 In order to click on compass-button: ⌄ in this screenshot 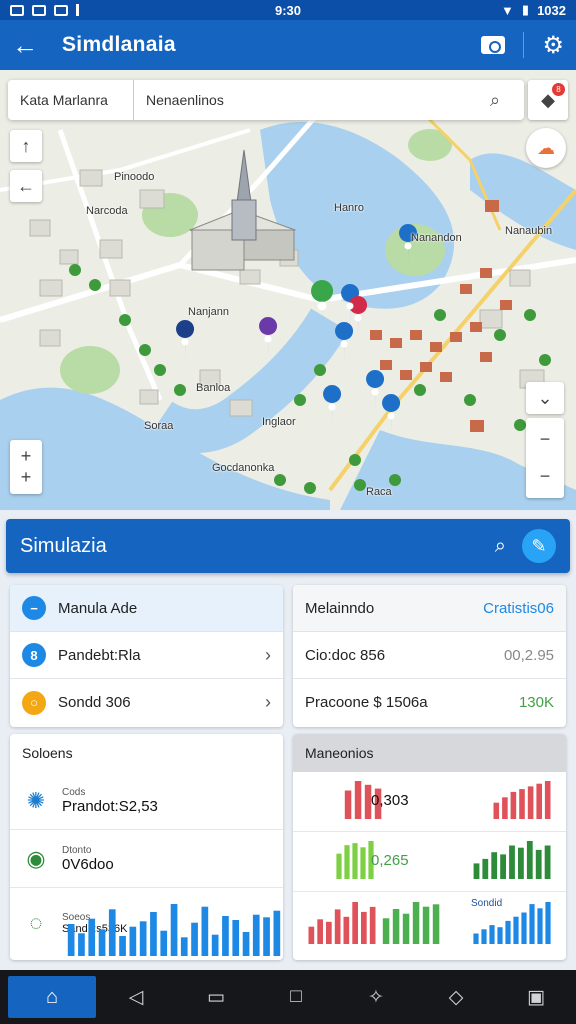, I will do `click(545, 398)`.